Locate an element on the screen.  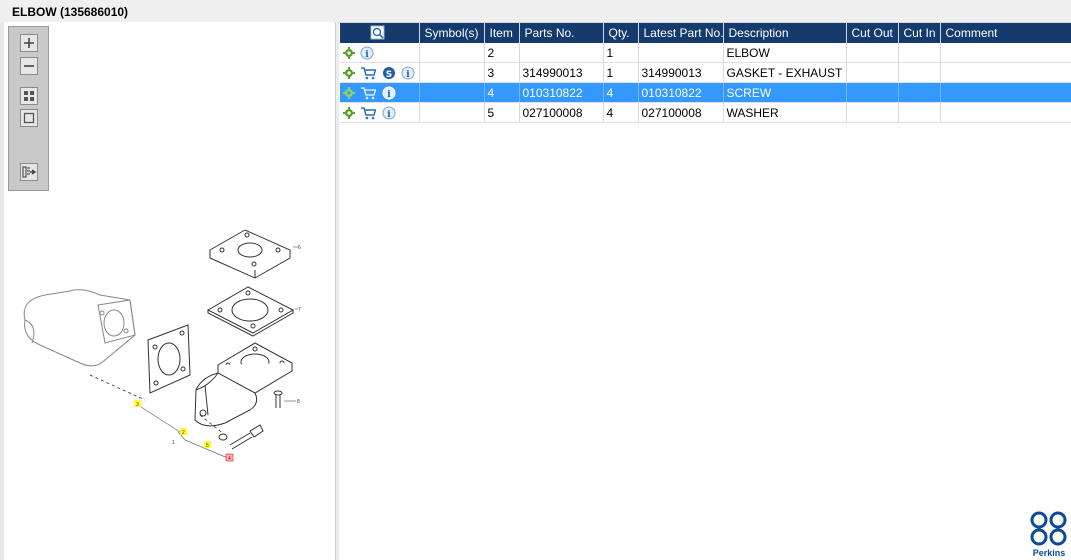
item-cell: 4 is located at coordinates (502, 92).